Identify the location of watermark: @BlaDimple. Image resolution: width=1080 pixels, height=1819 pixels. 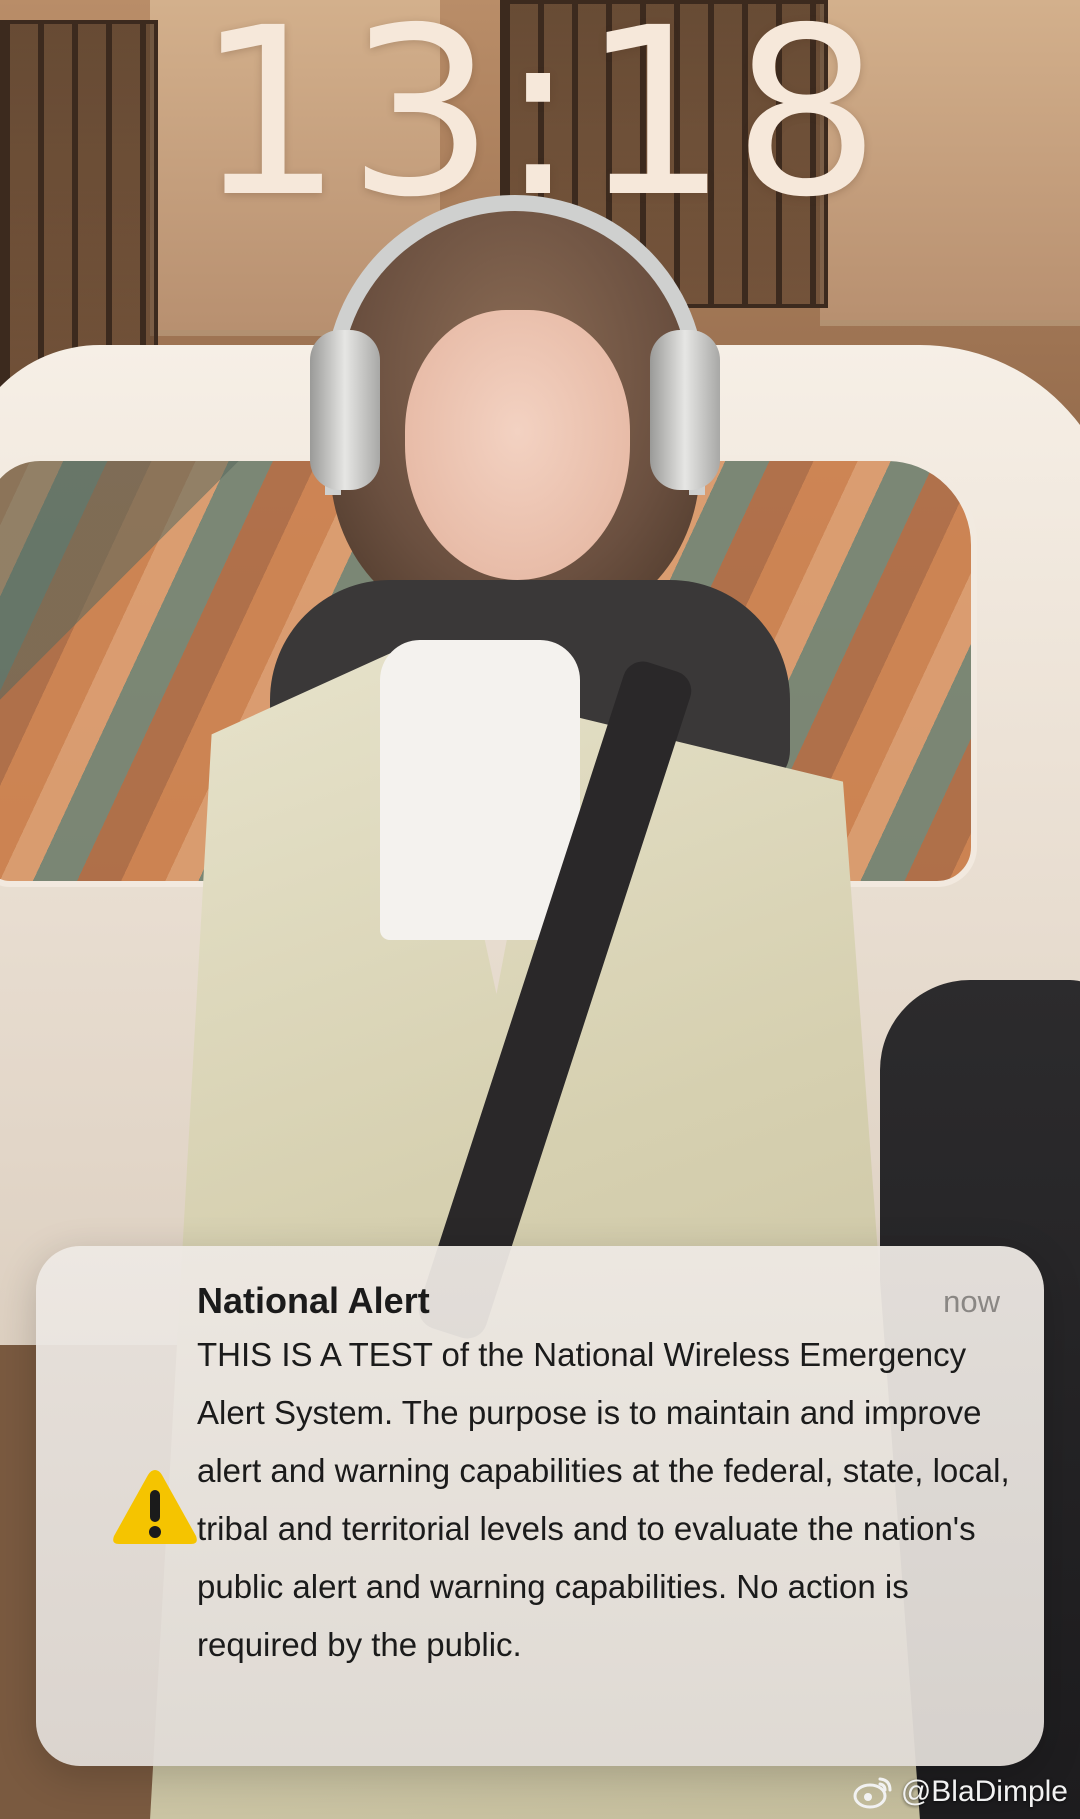
(960, 1792).